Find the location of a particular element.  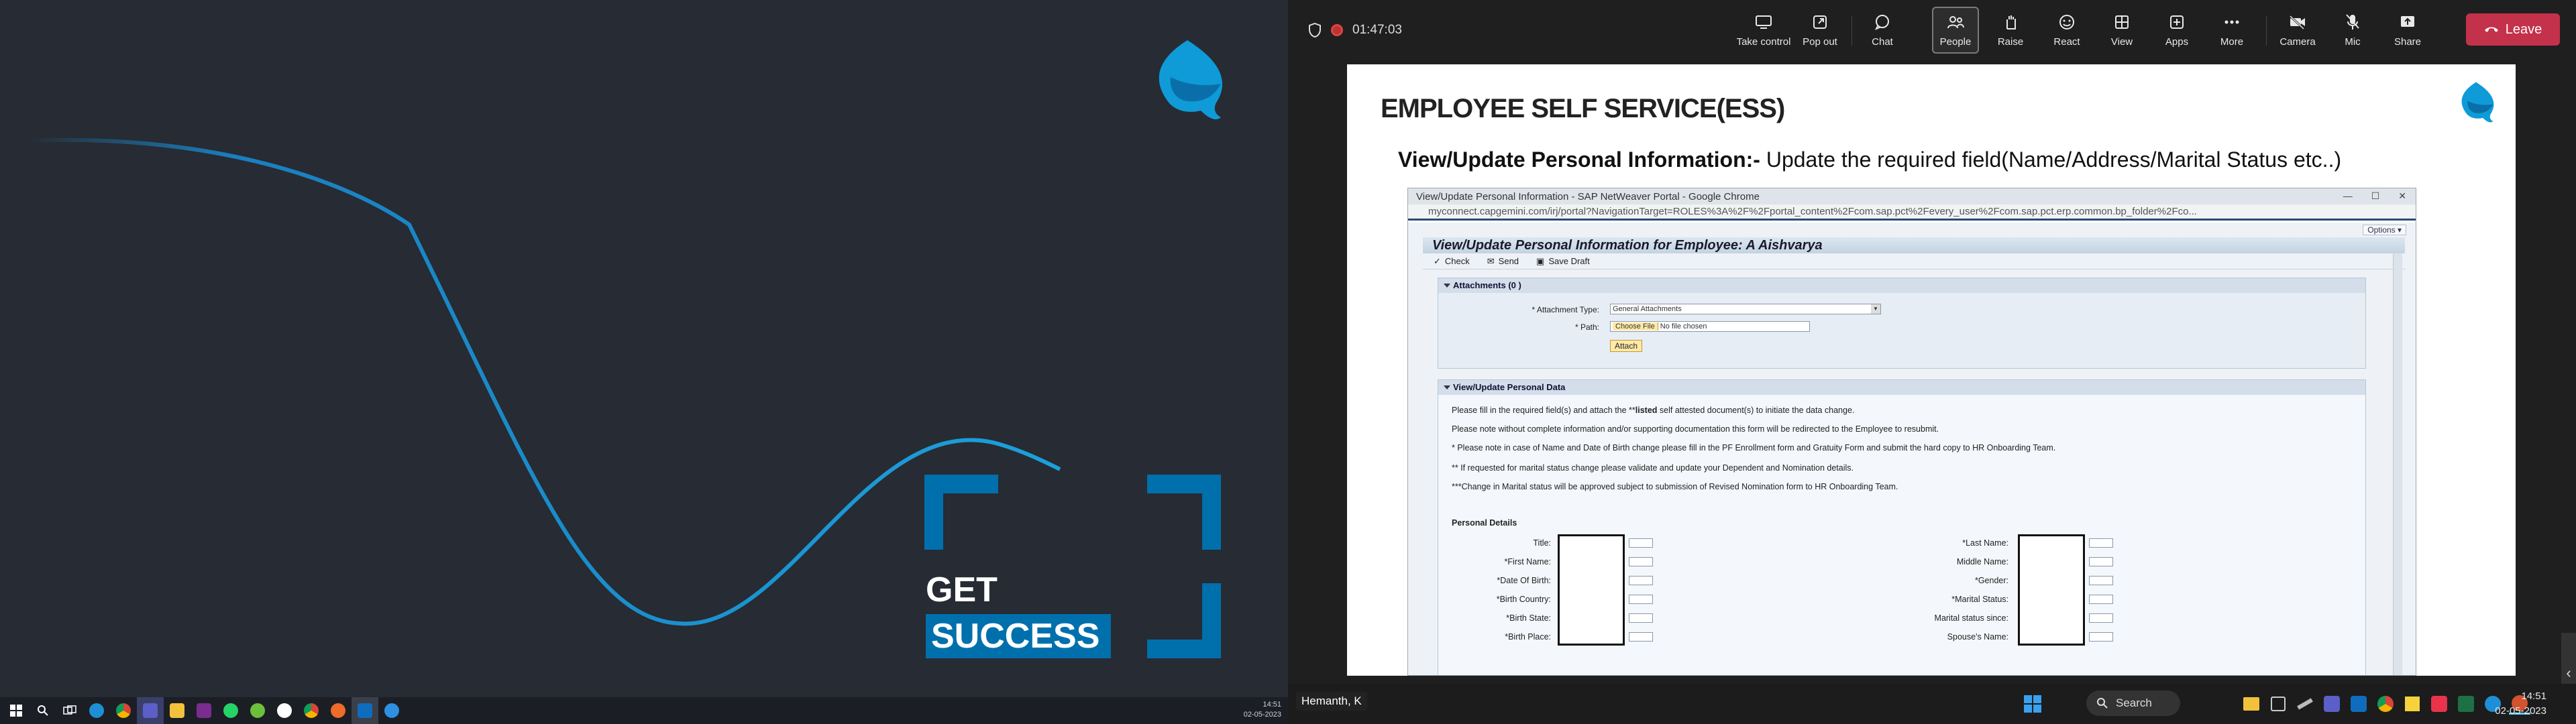

middle-name-input is located at coordinates (2101, 561).